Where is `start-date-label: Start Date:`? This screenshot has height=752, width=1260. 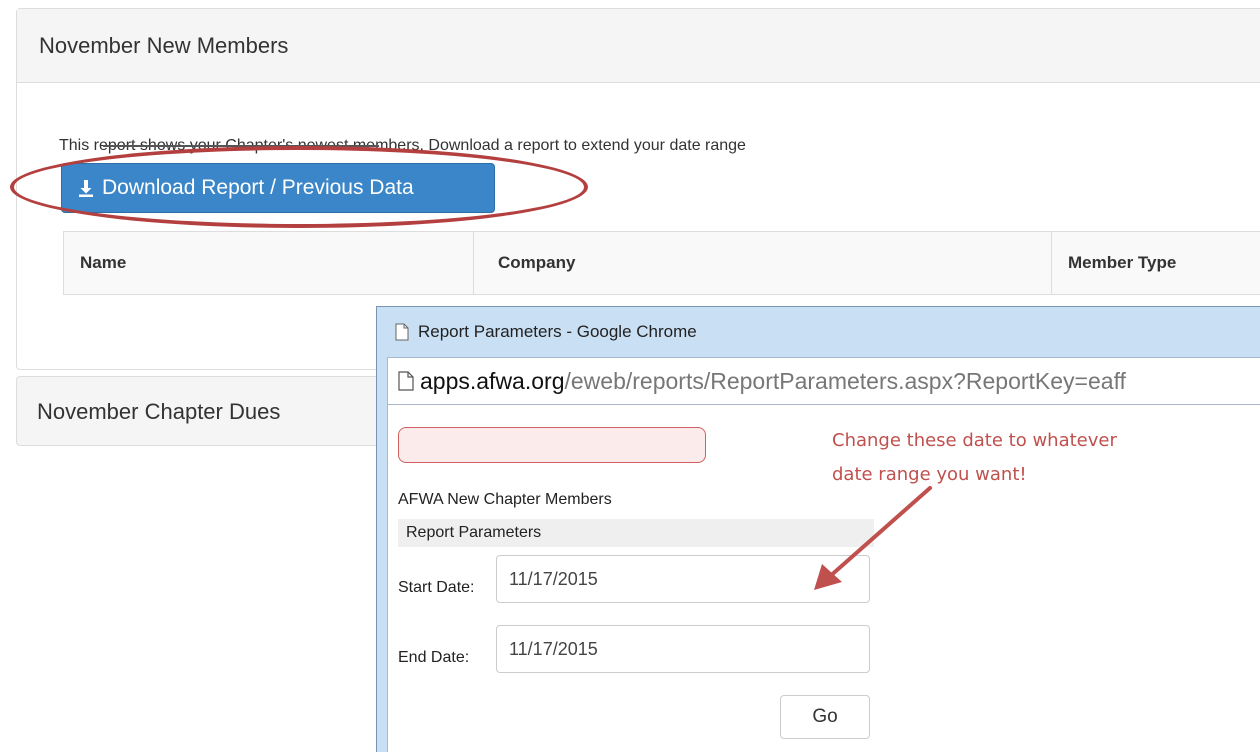 start-date-label: Start Date: is located at coordinates (436, 587).